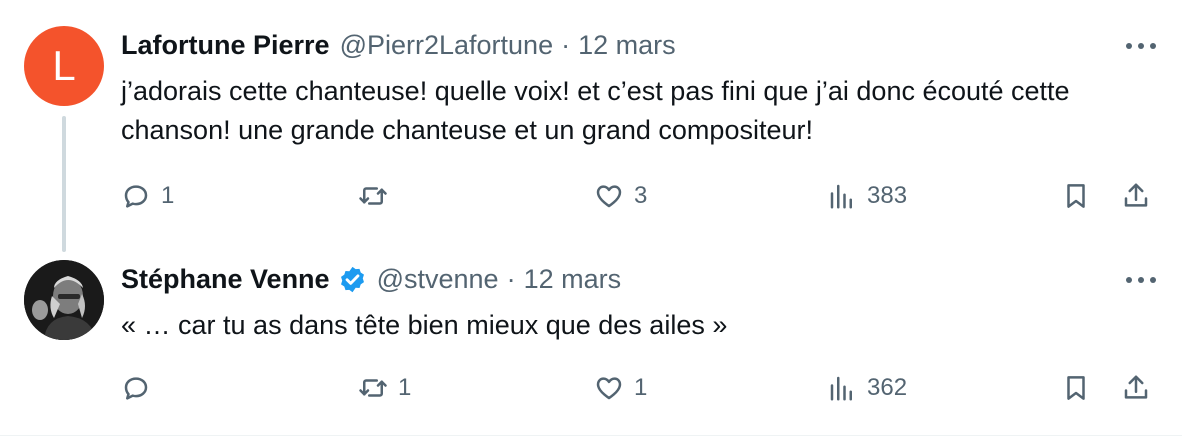  Describe the element at coordinates (352, 279) in the screenshot. I see `verified-badge-icon` at that location.